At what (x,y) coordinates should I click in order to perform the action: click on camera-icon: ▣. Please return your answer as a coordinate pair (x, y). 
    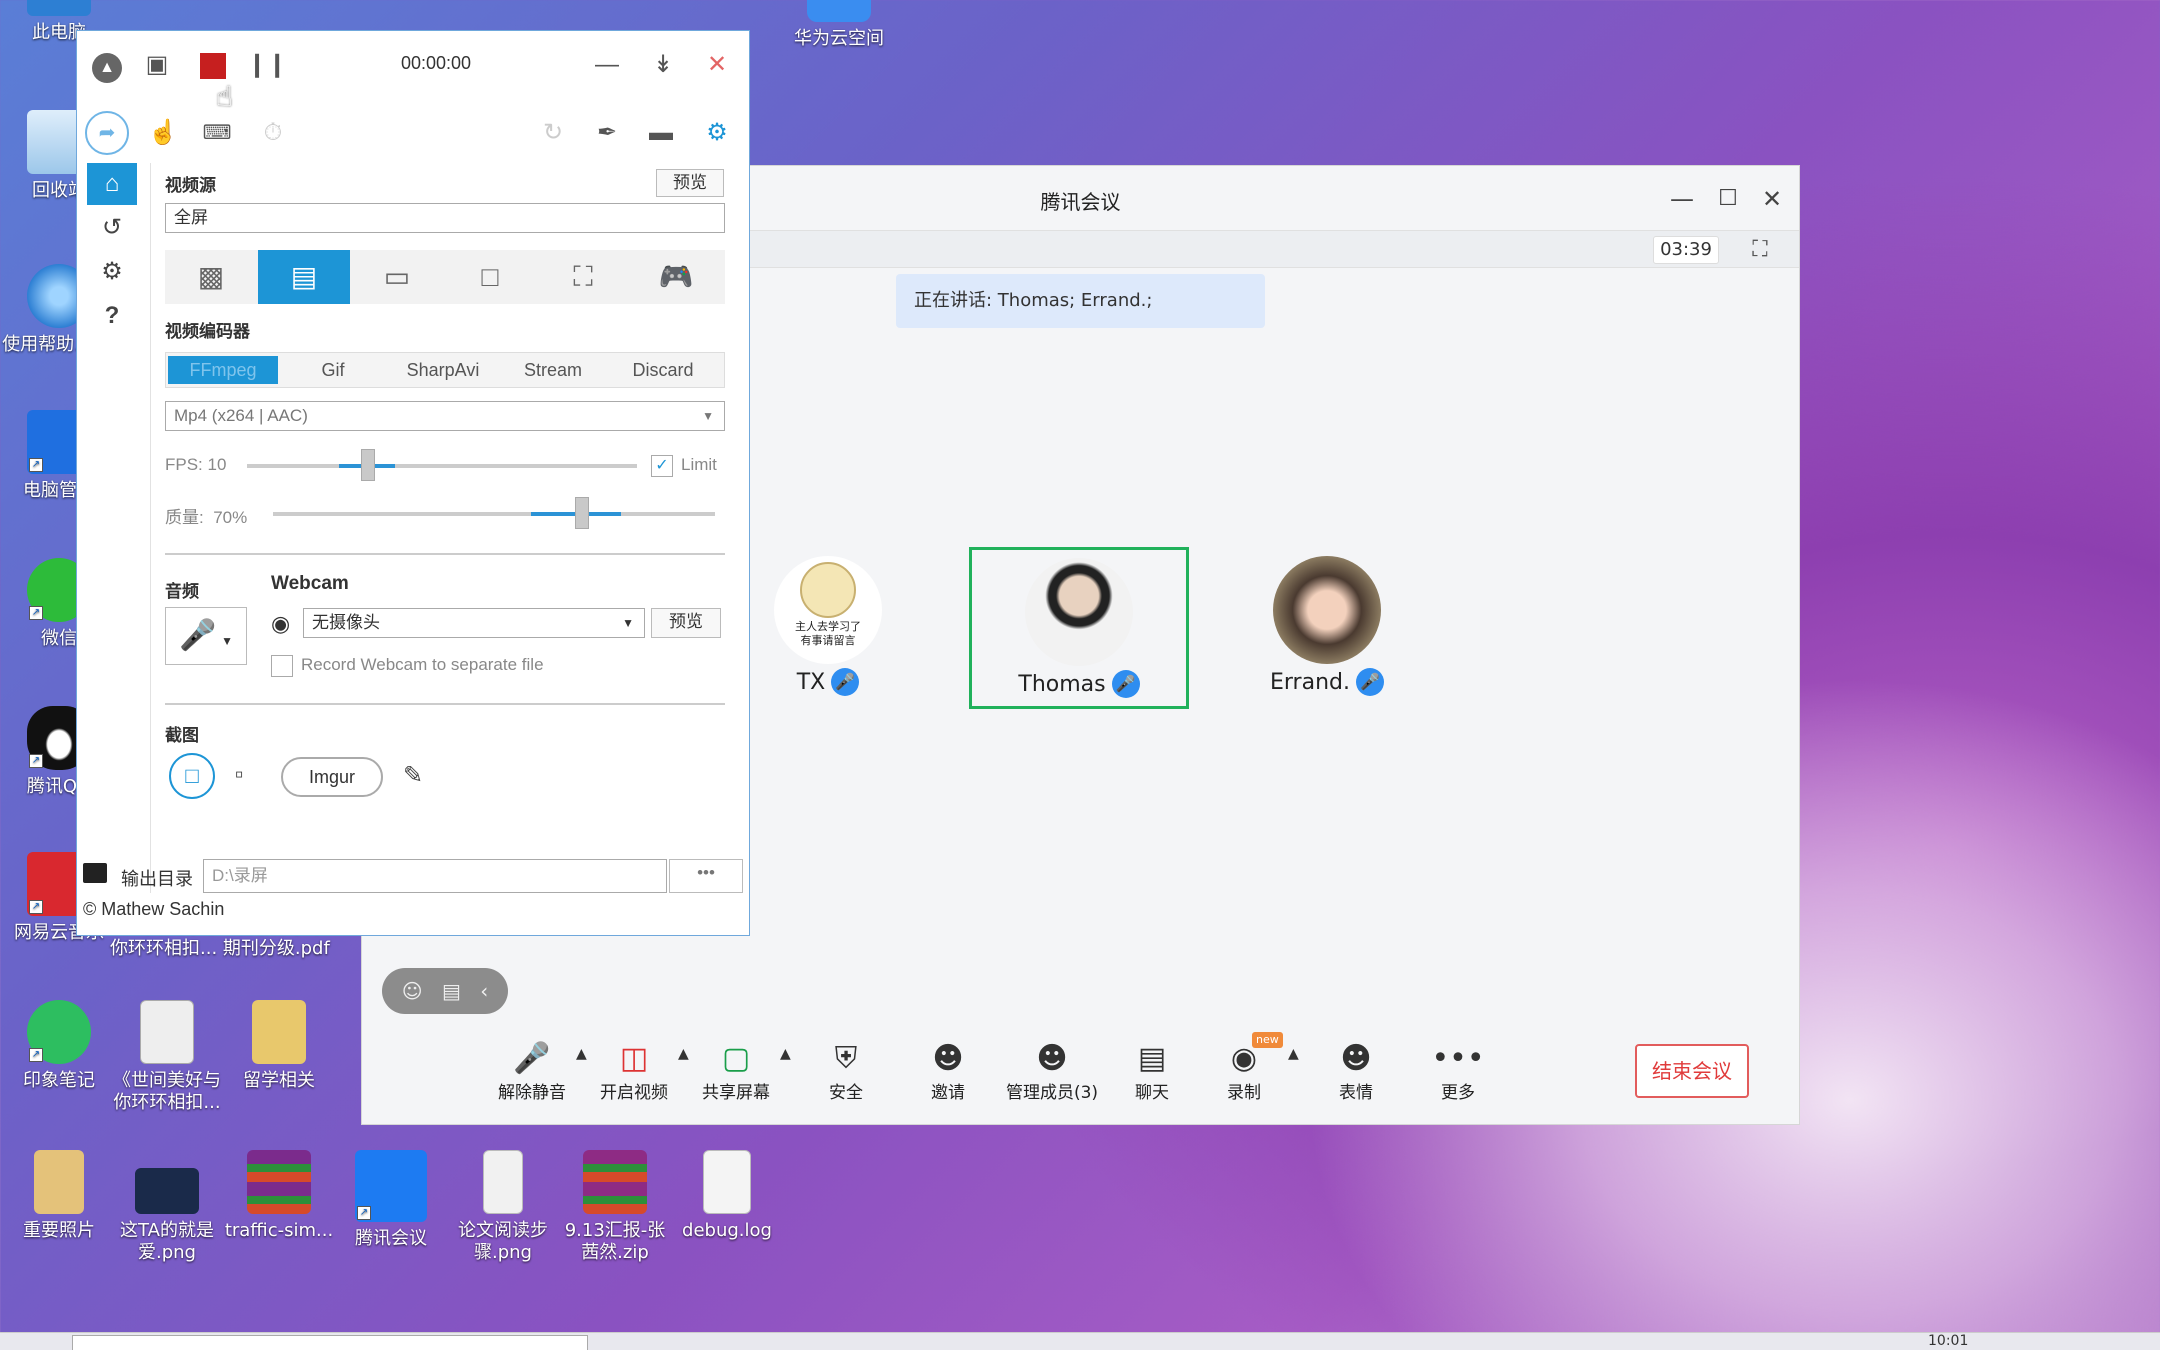
    Looking at the image, I should click on (157, 65).